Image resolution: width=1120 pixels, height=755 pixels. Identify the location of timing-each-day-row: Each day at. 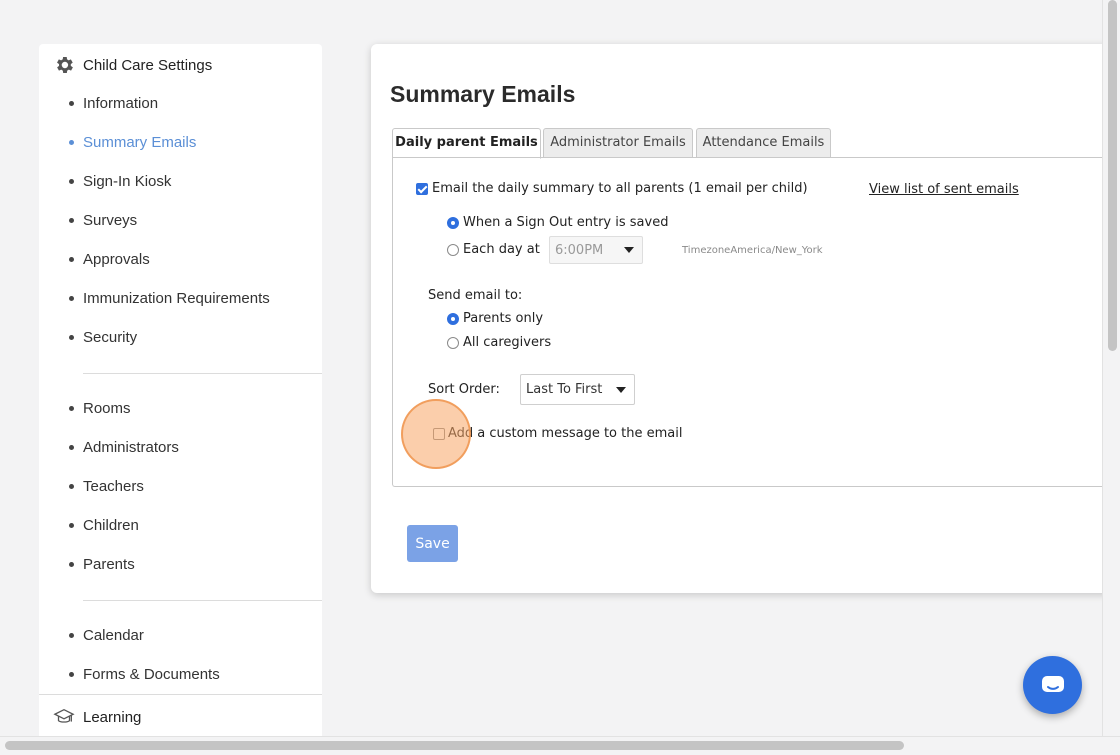
(493, 249).